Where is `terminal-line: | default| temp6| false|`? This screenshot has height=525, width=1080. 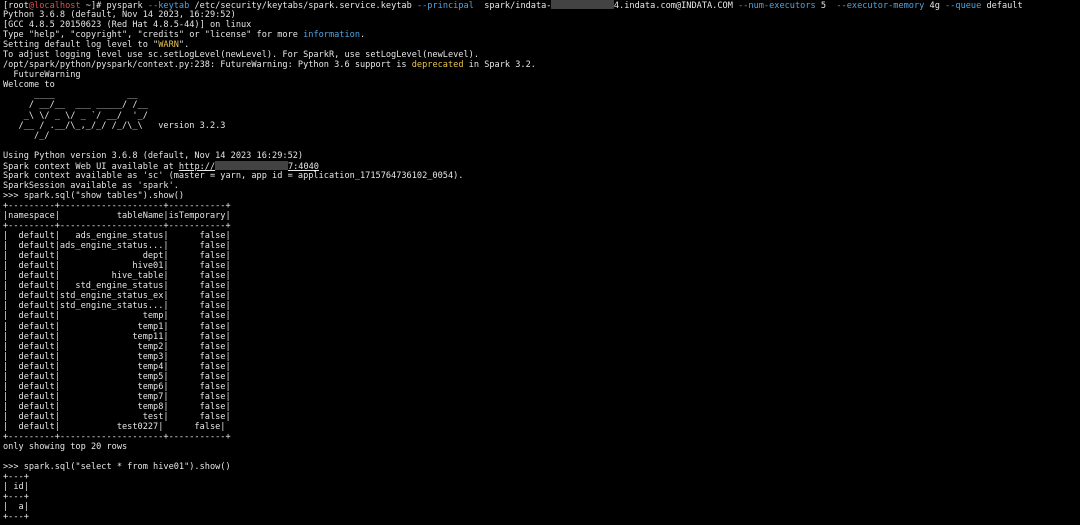
terminal-line: | default| temp6| false| is located at coordinates (541, 387).